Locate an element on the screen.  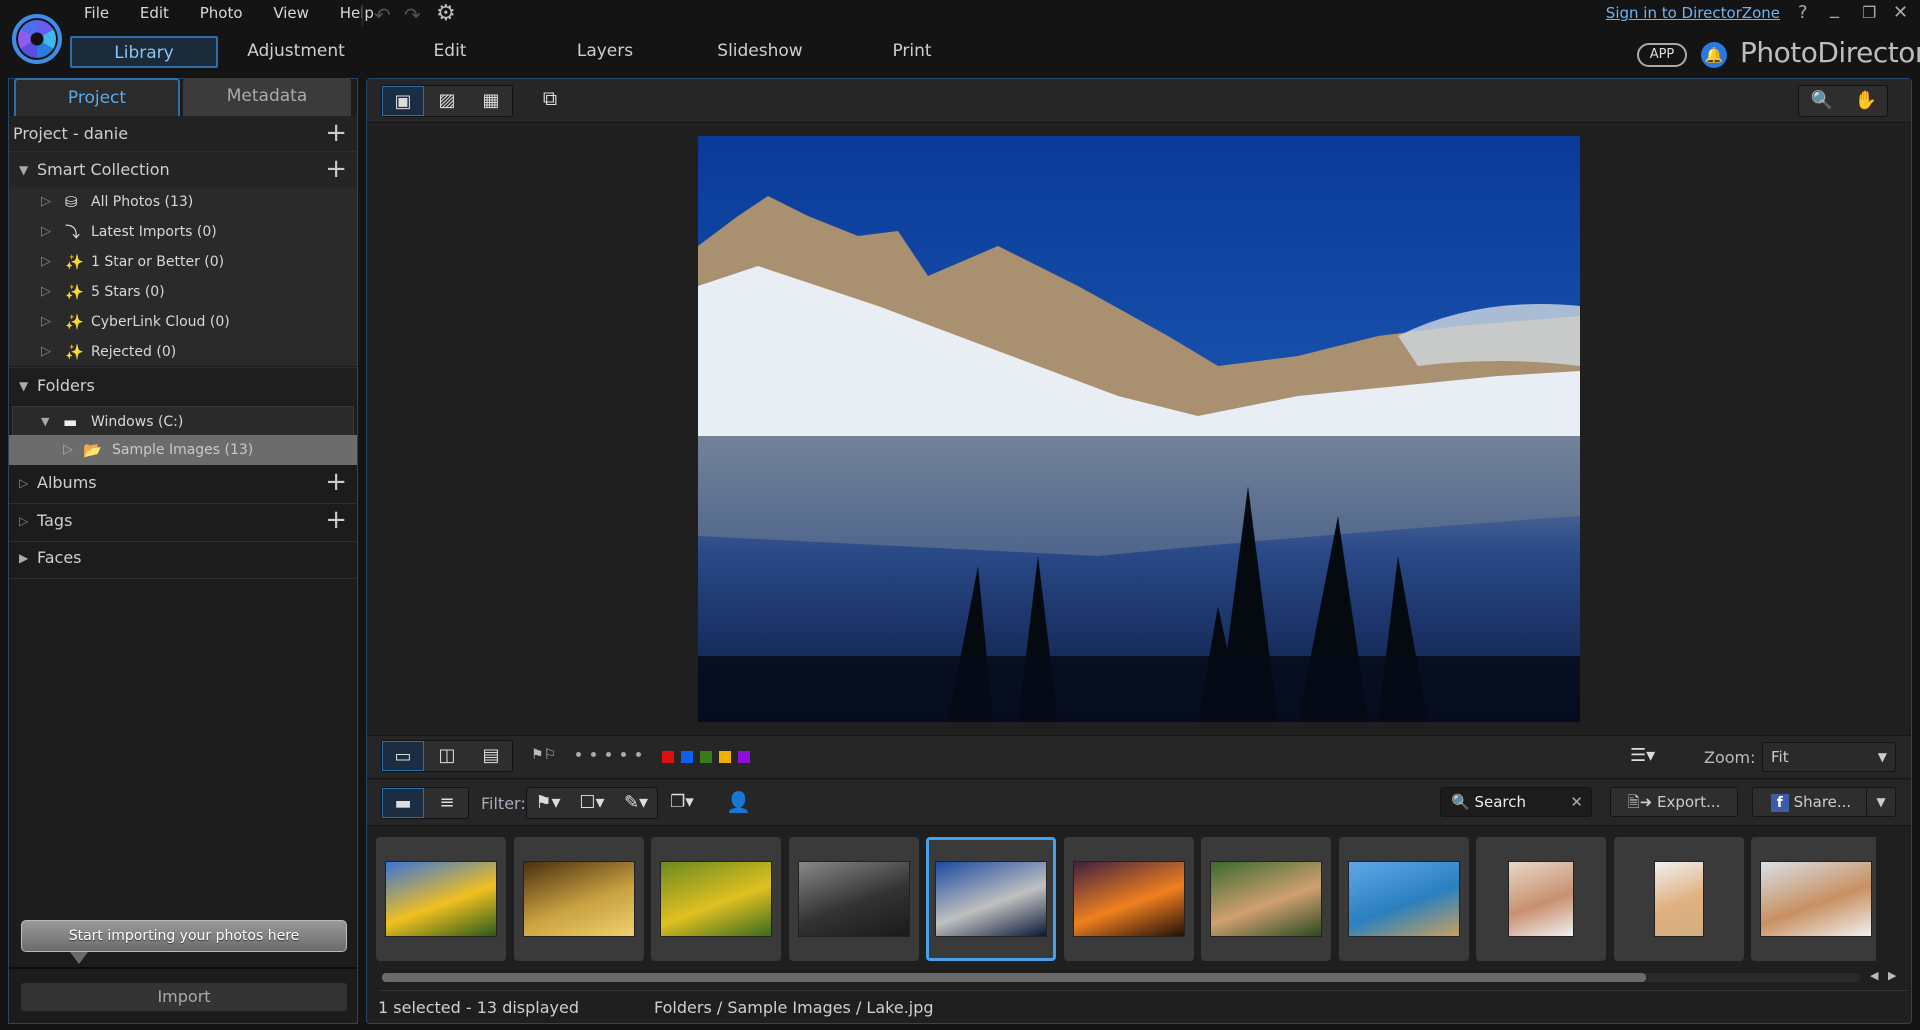
folders-header: ▼ Folders is located at coordinates (183, 386).